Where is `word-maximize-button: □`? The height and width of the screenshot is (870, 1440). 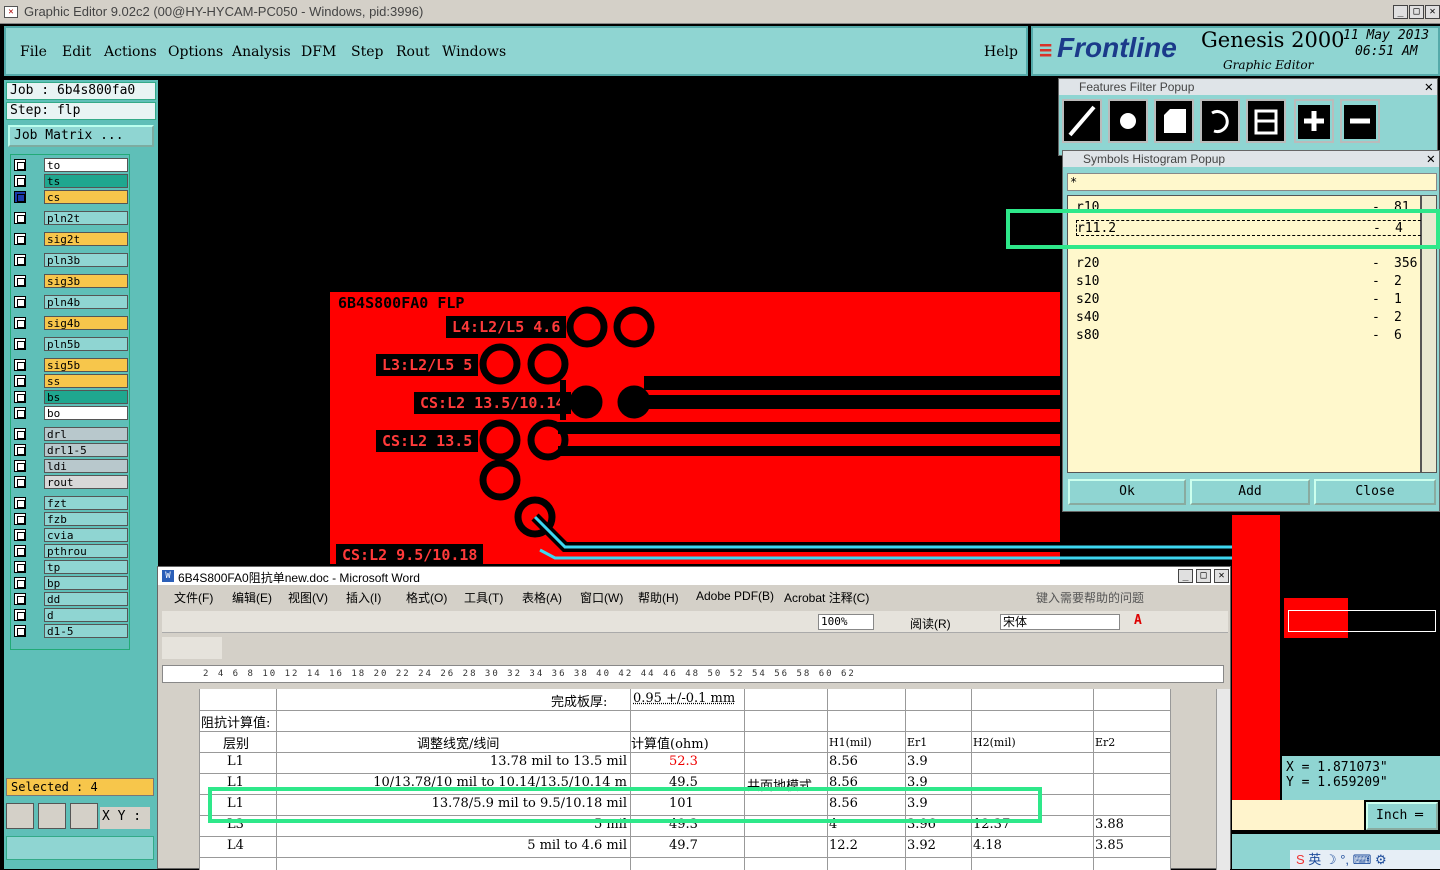
word-maximize-button: □ is located at coordinates (1203, 576).